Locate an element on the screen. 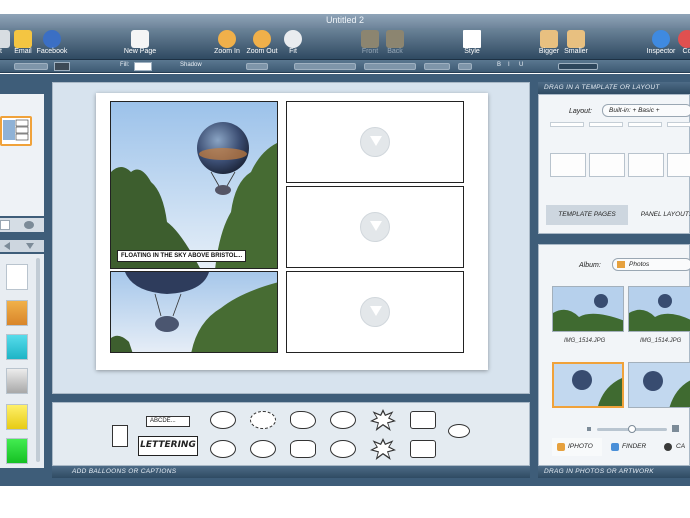 Image resolution: width=690 pixels, height=518 pixels. font-menu is located at coordinates (31, 66).